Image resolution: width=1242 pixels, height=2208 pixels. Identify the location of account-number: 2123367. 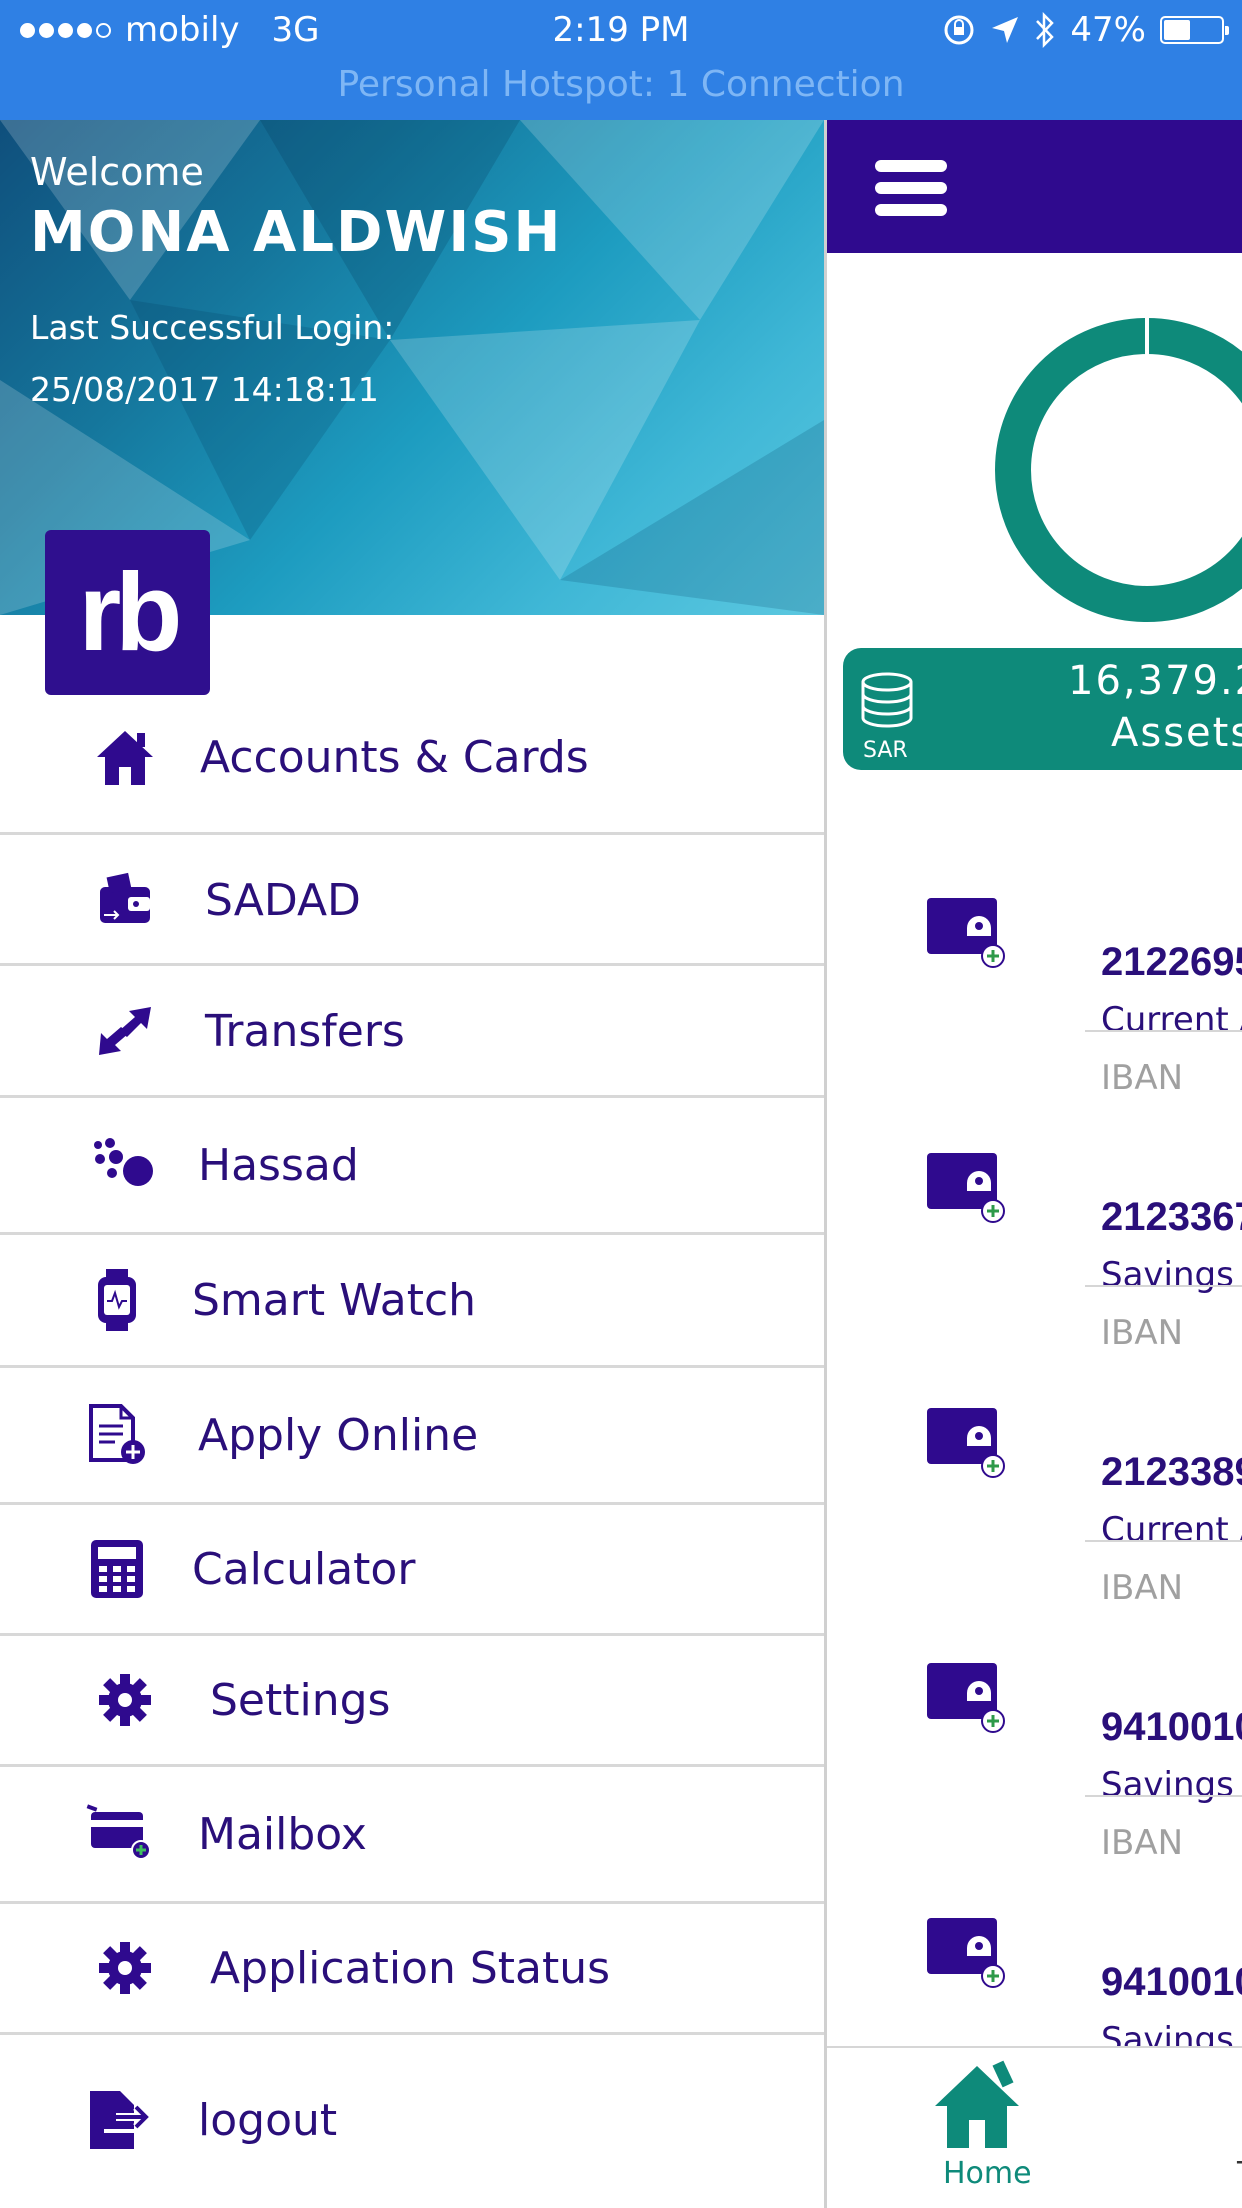
(1171, 1217).